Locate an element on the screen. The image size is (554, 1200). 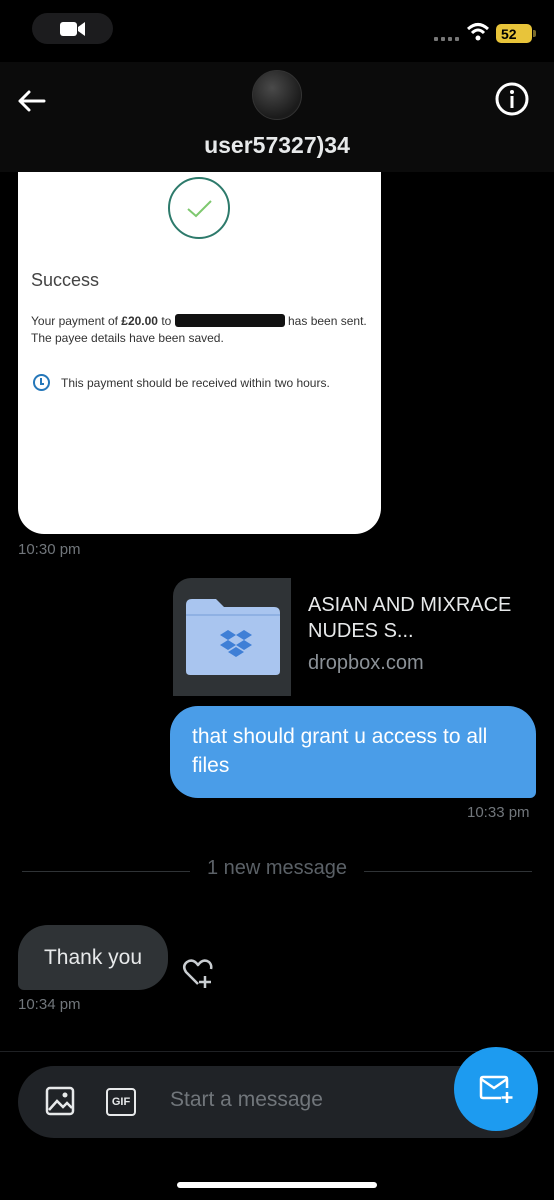
heart-add-icon is located at coordinates (198, 973).